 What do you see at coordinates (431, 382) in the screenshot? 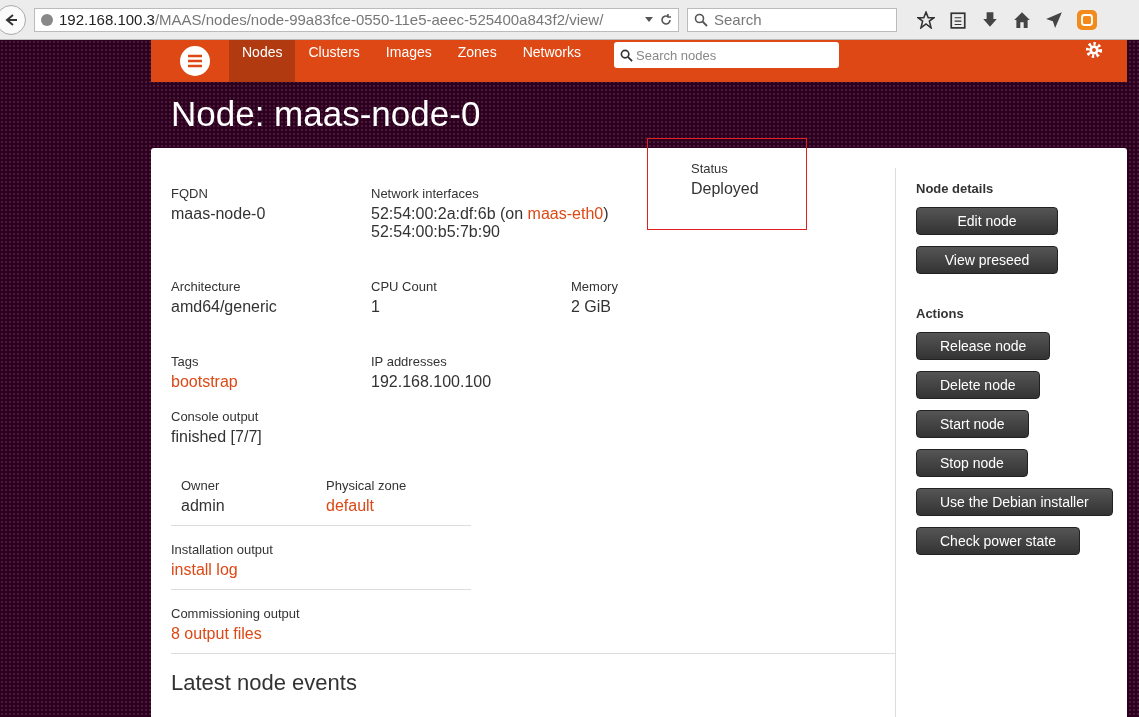
I see `field-value: 192.168.100.100` at bounding box center [431, 382].